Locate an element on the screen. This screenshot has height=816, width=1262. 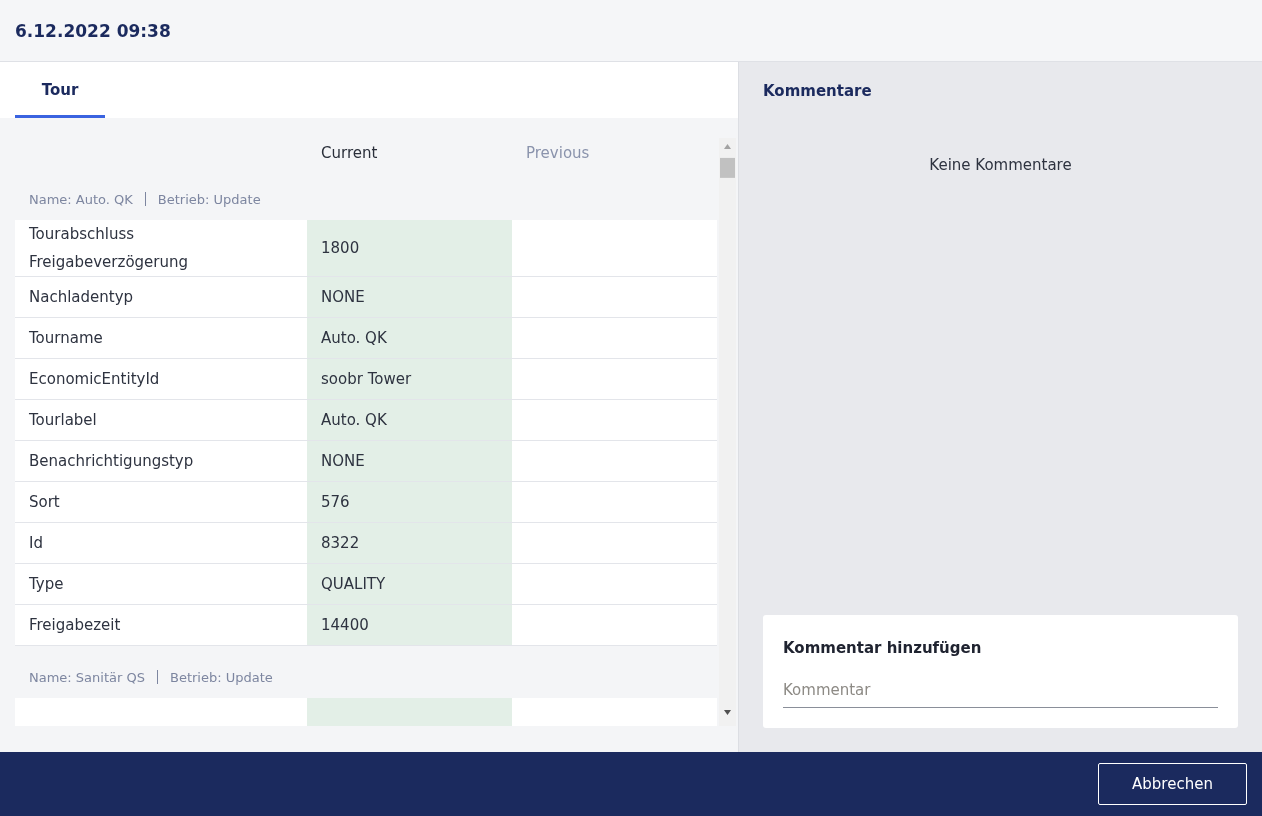
field-name: Nachladentyp is located at coordinates (81, 297).